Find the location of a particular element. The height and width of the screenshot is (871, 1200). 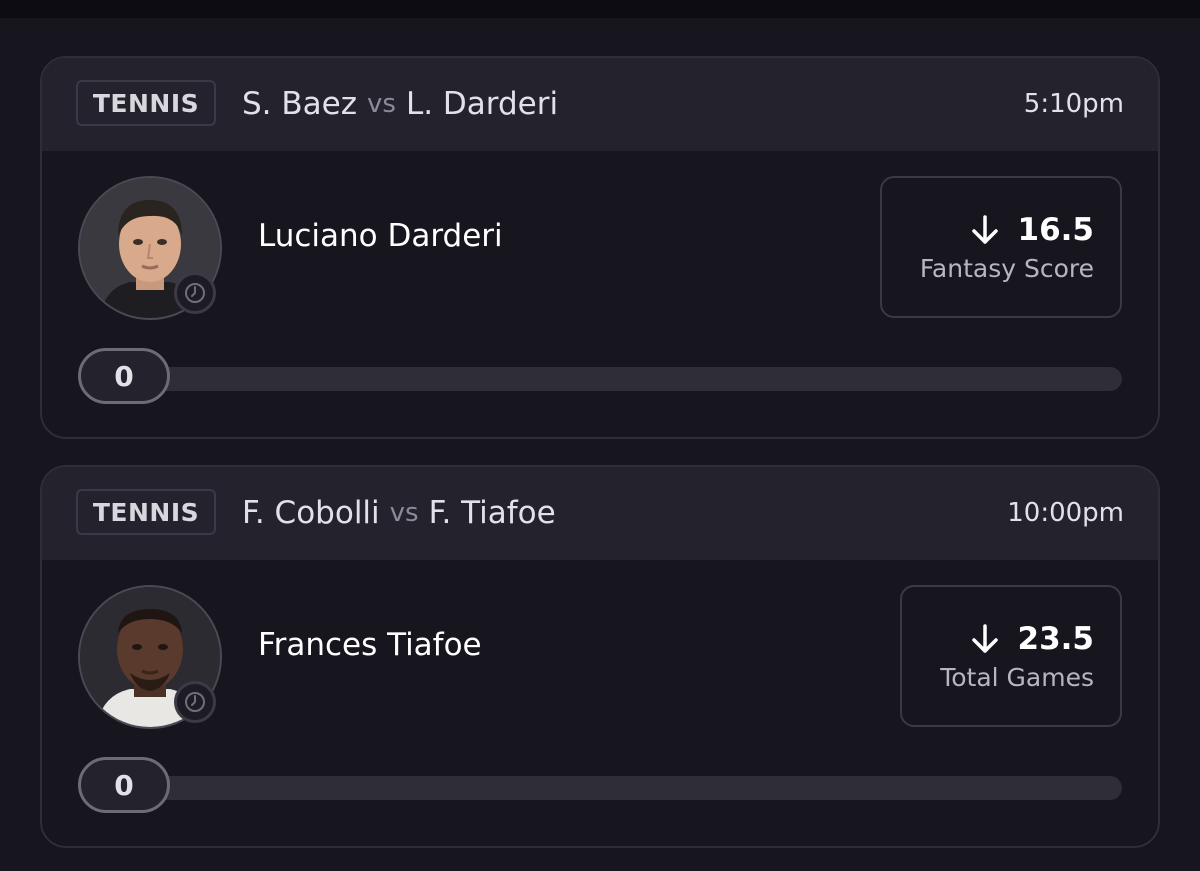

projection-box: 16.5 Fantasy Score is located at coordinates (1001, 247).